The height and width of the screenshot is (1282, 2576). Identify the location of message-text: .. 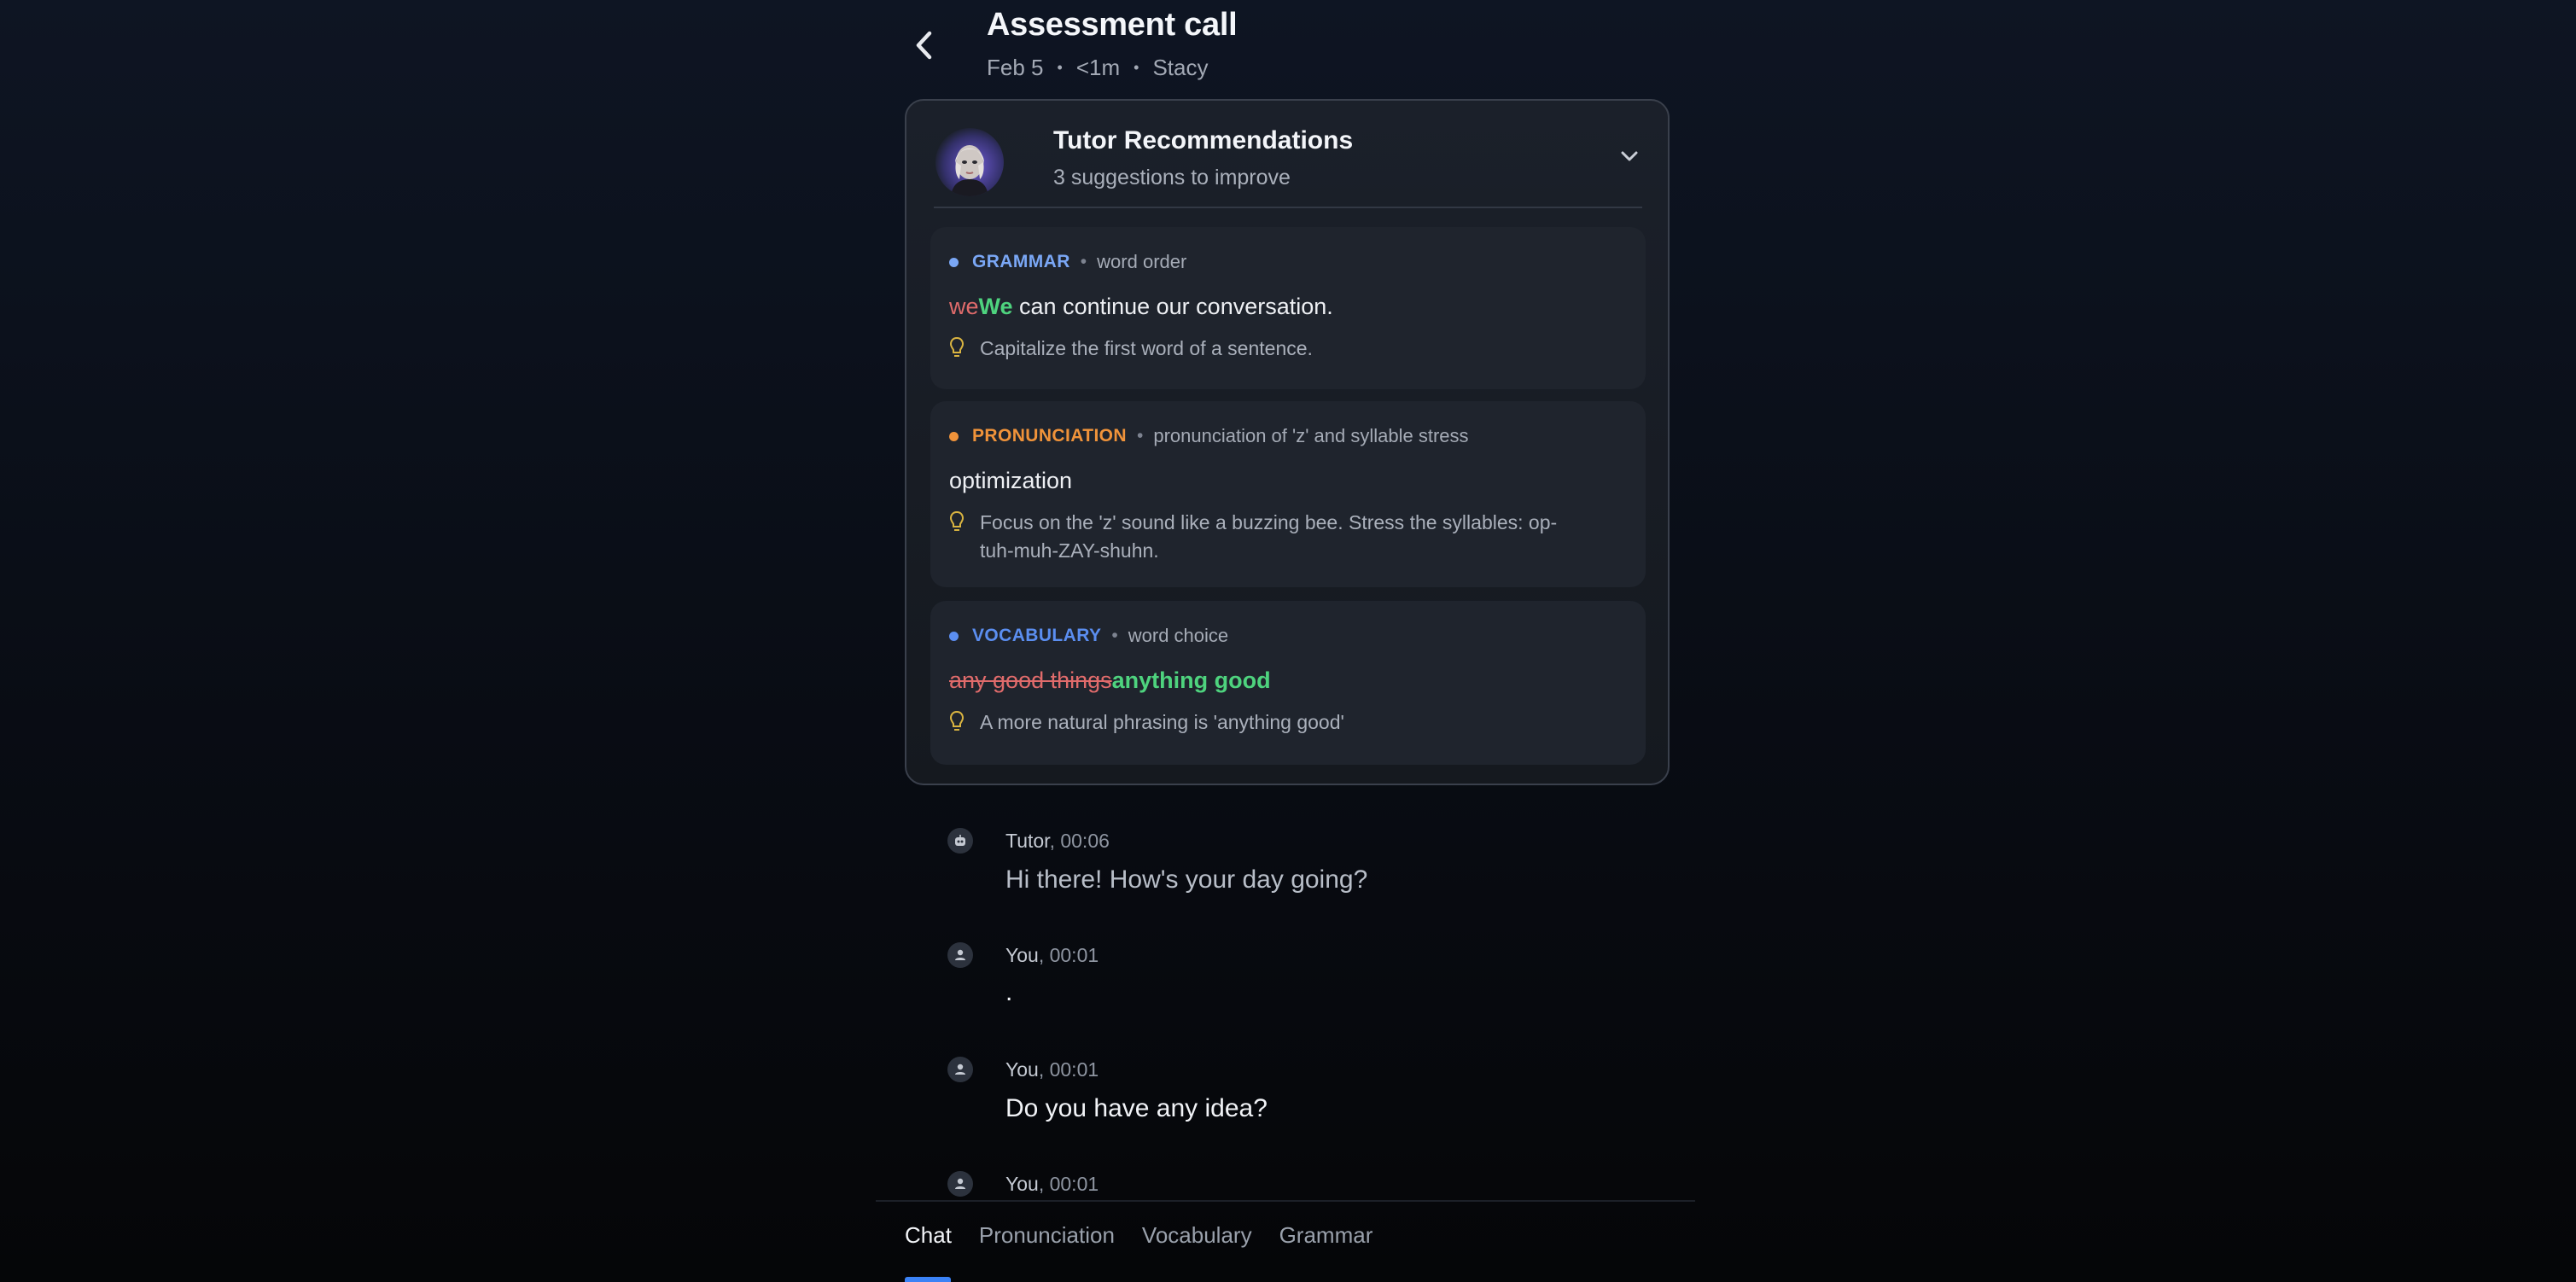
(1009, 992).